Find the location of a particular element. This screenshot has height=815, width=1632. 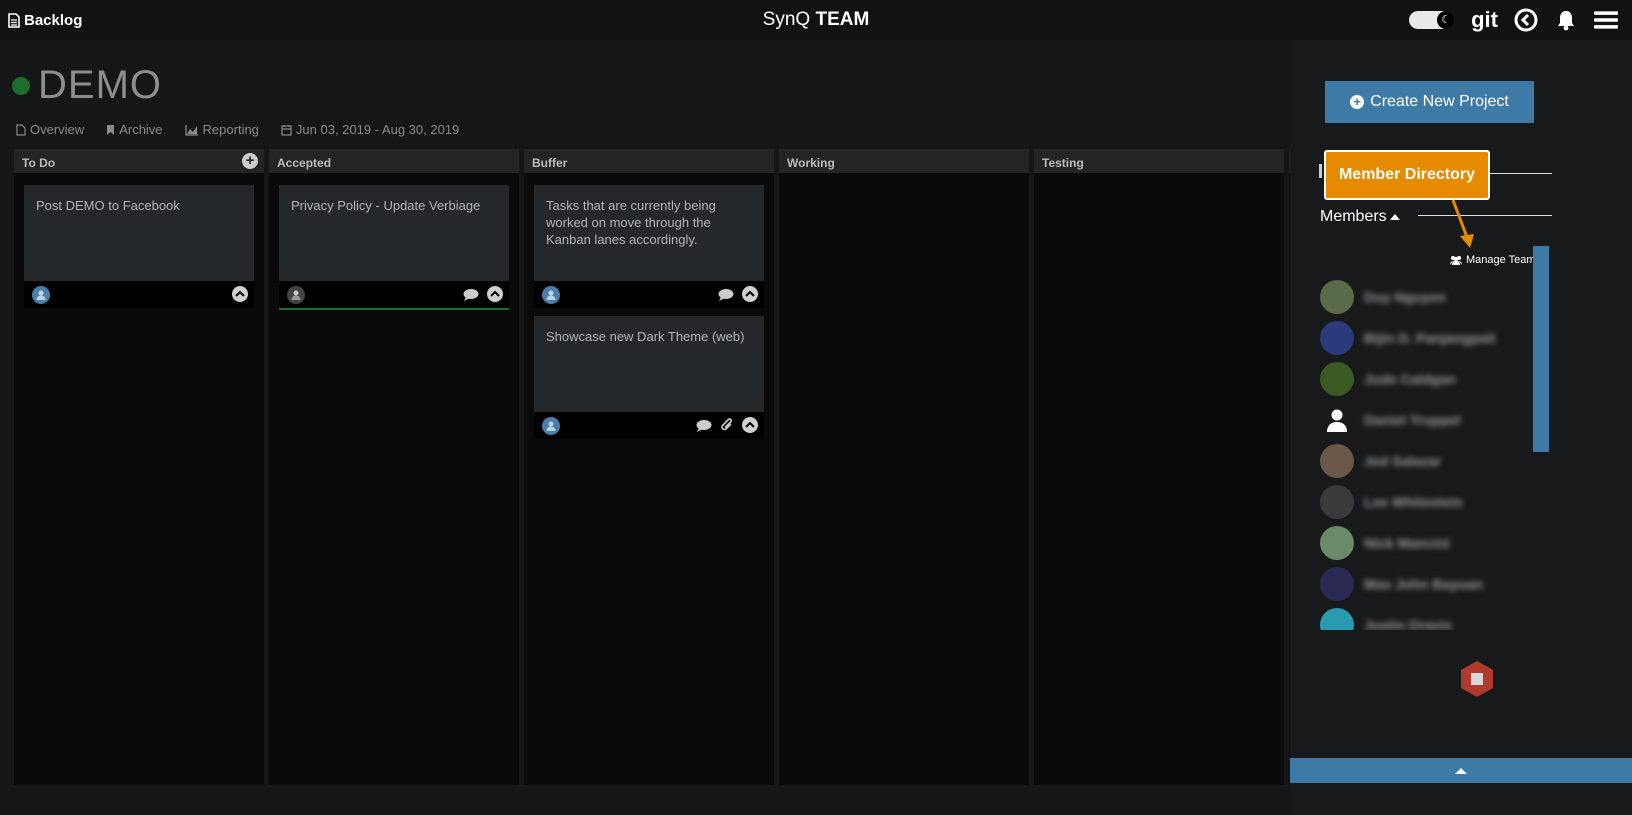

top-icons: ☾ git is located at coordinates (1513, 20).